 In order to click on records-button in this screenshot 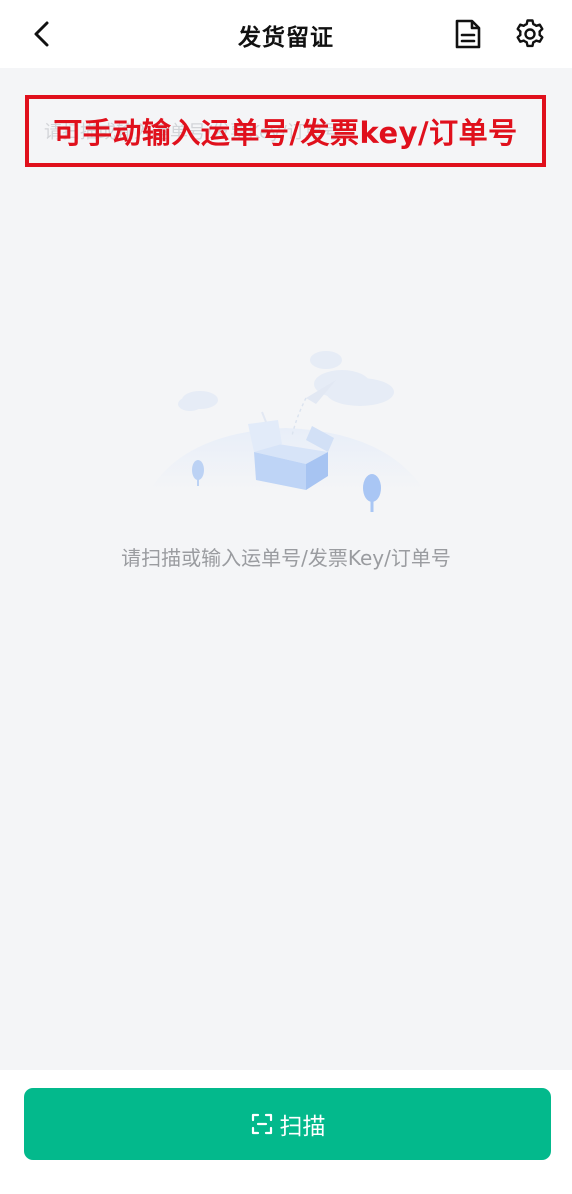, I will do `click(468, 34)`.